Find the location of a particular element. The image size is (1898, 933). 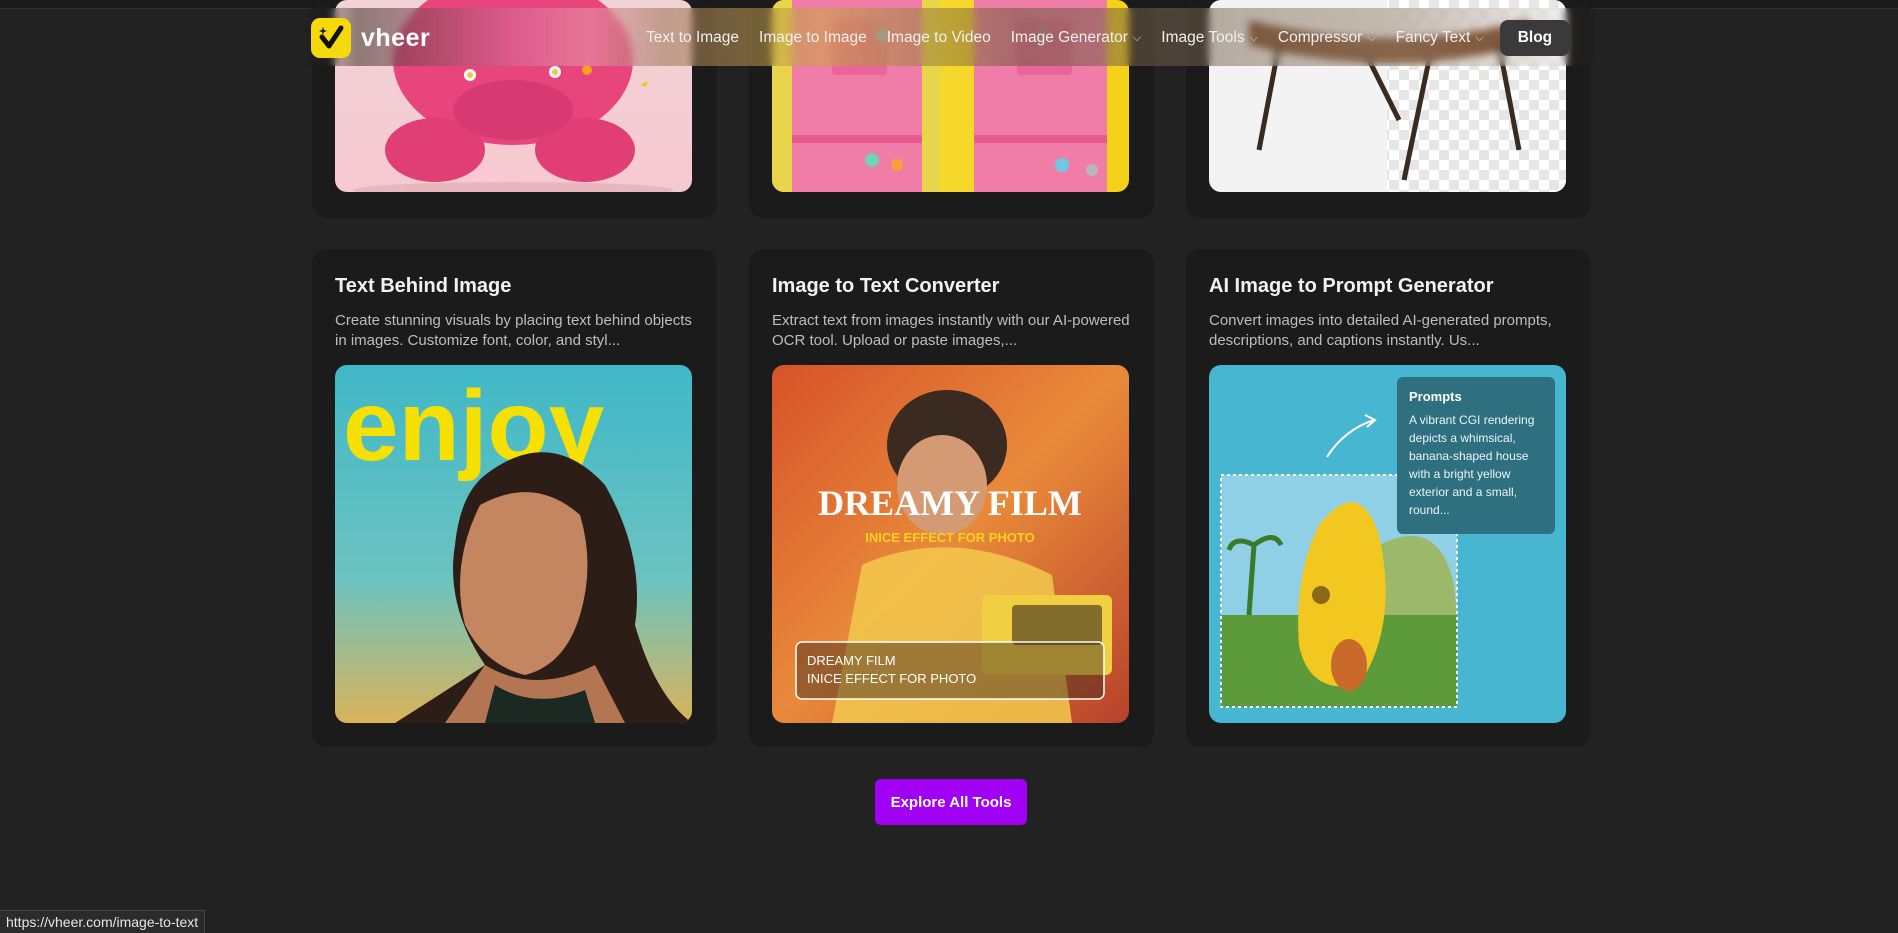

explore-all-tools-button: Explore All Tools is located at coordinates (951, 802).